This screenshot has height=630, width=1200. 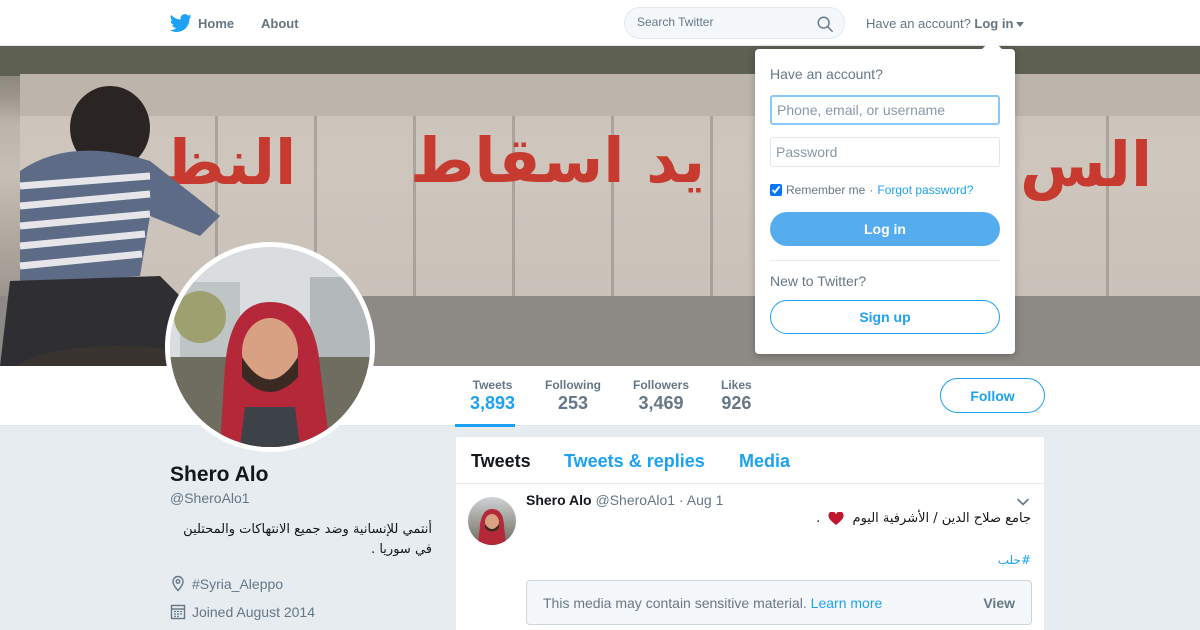 I want to click on stat-label: Following, so click(x=573, y=385).